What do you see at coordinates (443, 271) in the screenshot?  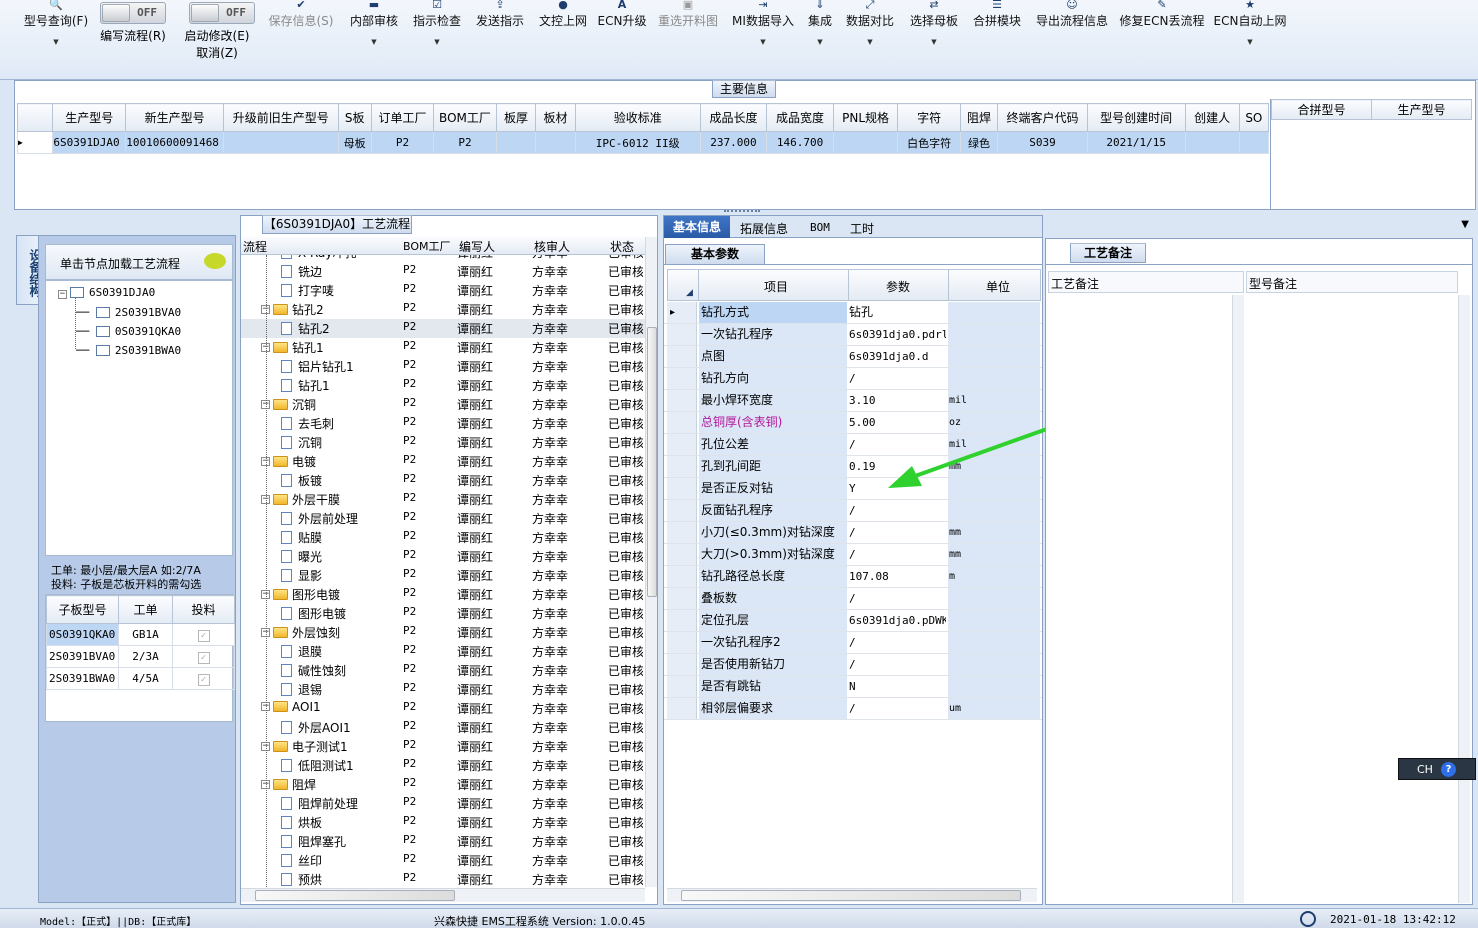 I see `flow-step-row: 铣边 P2 谭丽红 方幸幸 已审核` at bounding box center [443, 271].